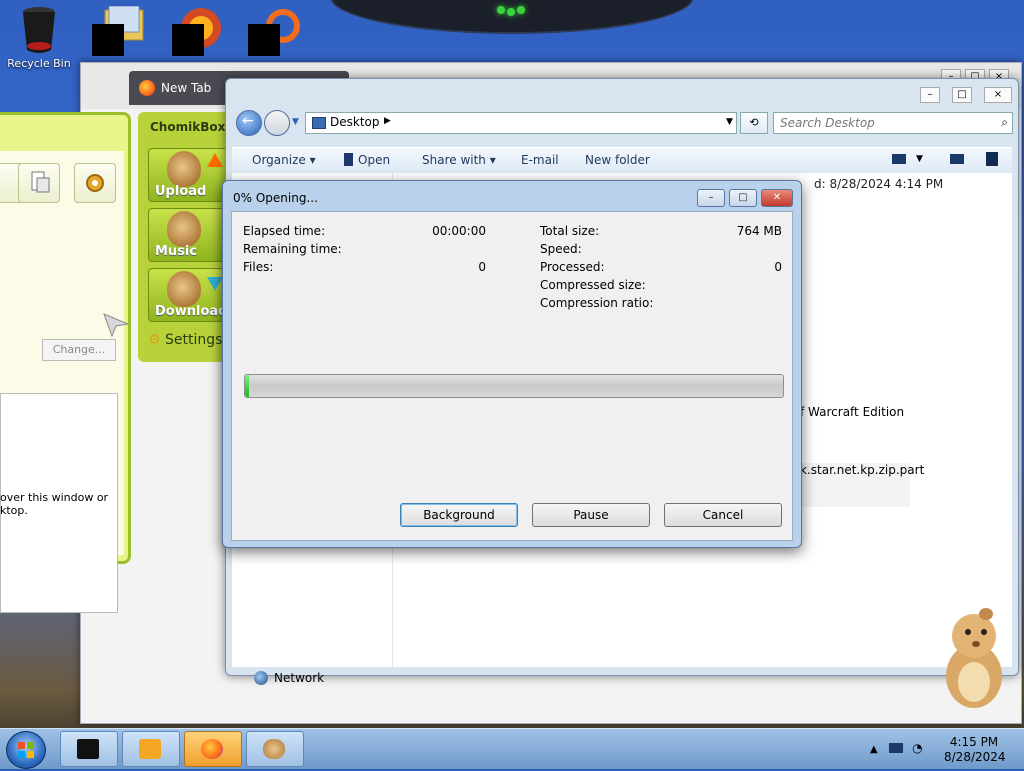 Image resolution: width=1024 pixels, height=771 pixels. I want to click on share-with-menu: Share with ▾, so click(459, 160).